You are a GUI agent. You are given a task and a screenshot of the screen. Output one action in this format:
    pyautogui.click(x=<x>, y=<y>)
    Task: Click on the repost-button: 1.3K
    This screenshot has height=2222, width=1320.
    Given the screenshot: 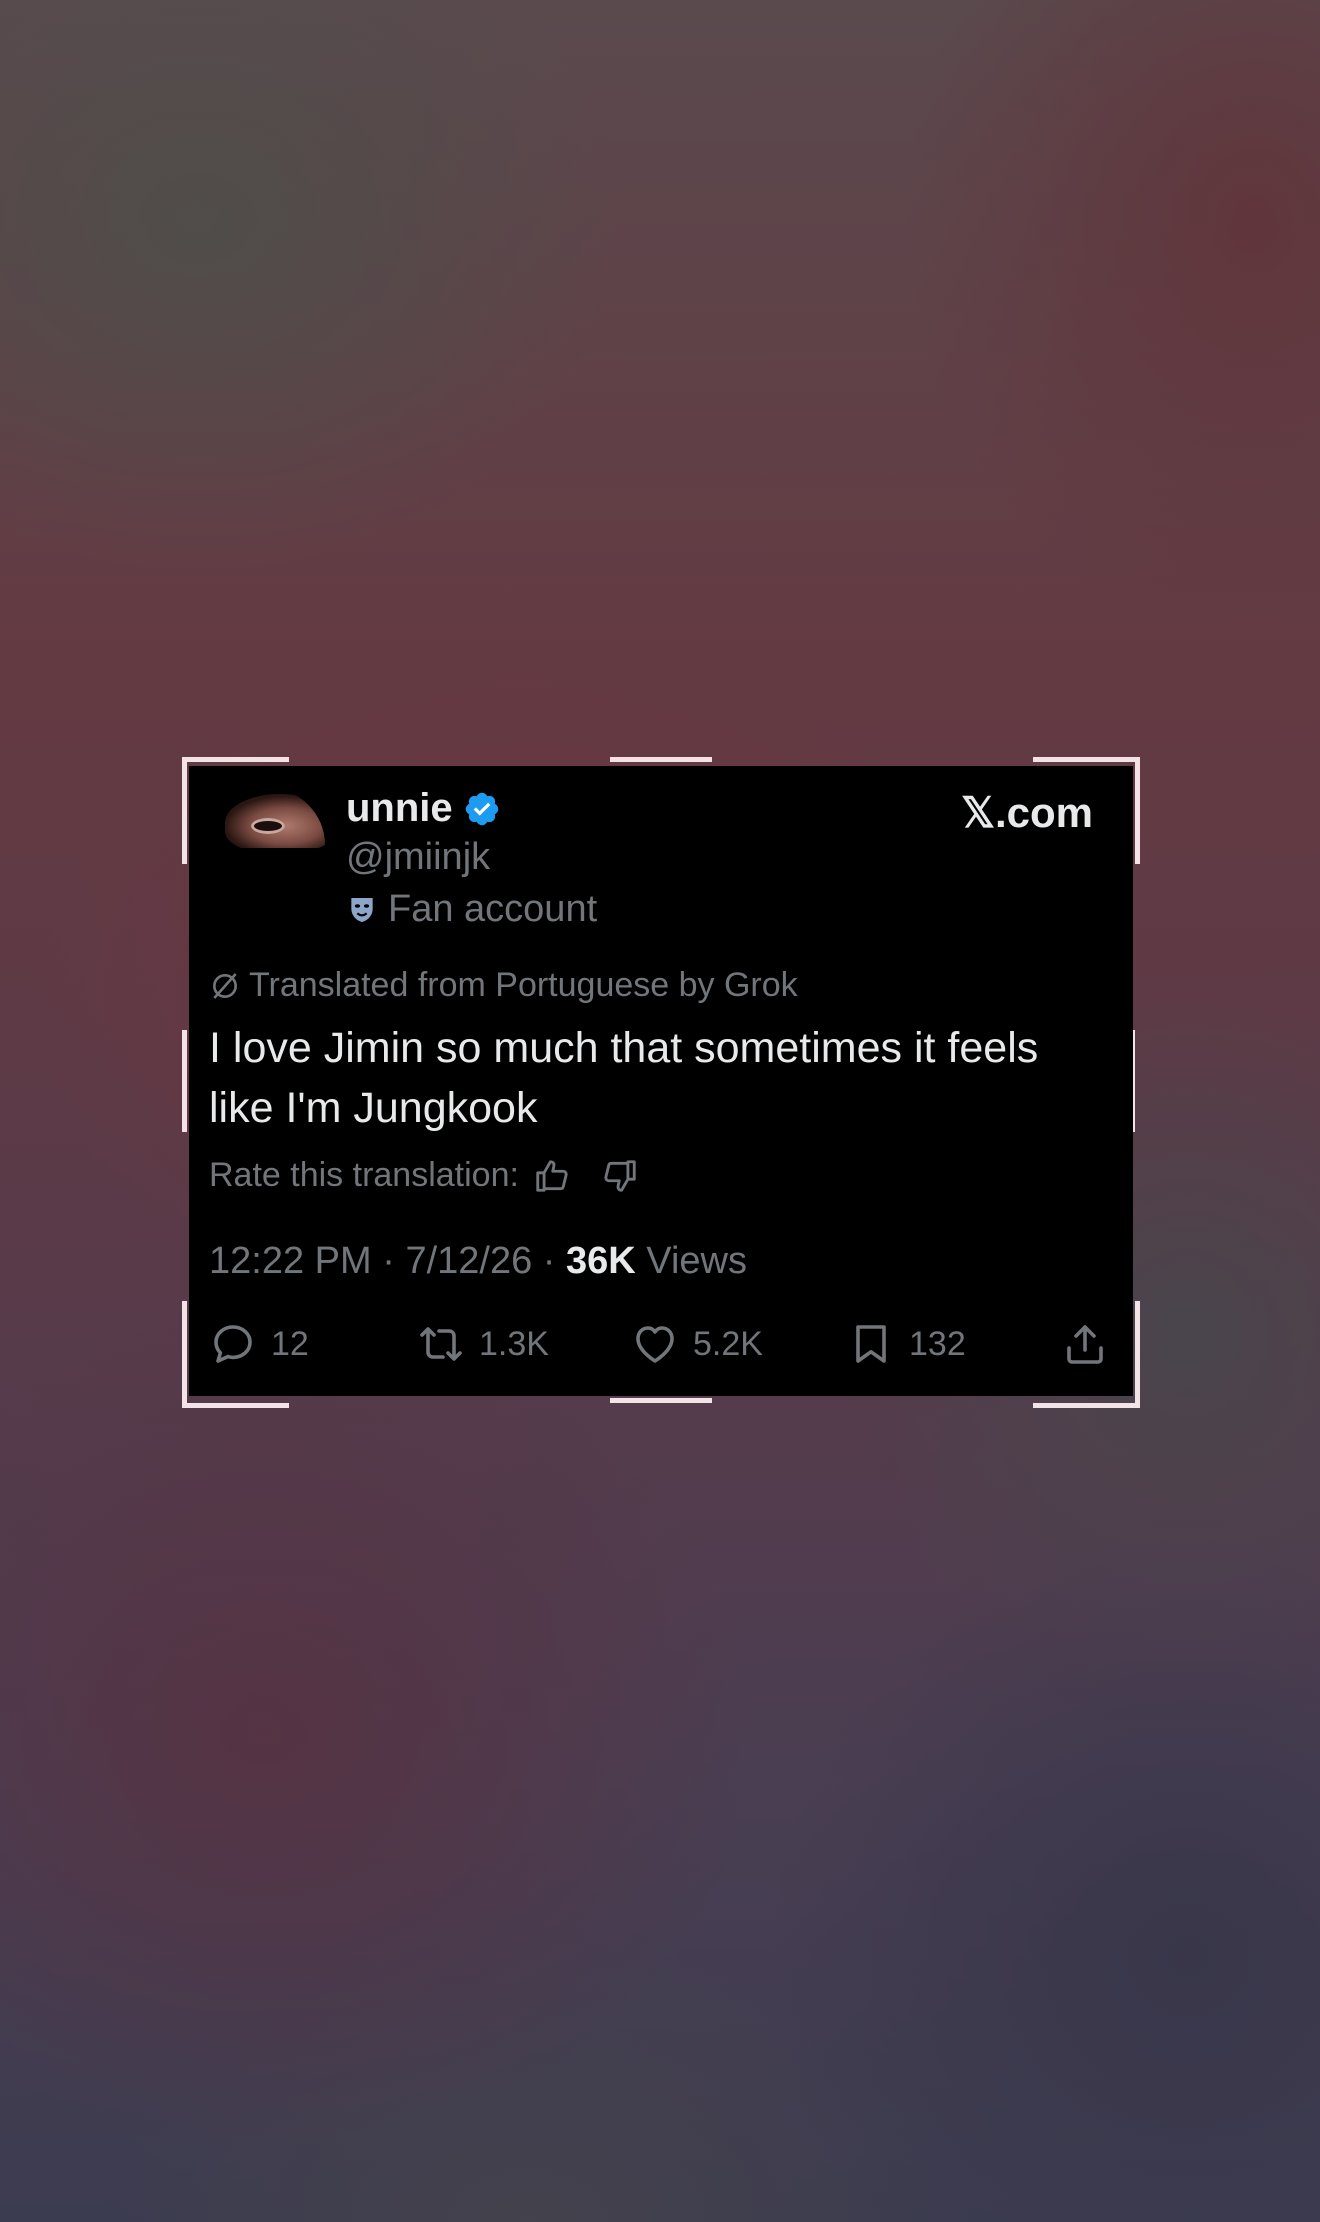 What is the action you would take?
    pyautogui.click(x=483, y=1344)
    